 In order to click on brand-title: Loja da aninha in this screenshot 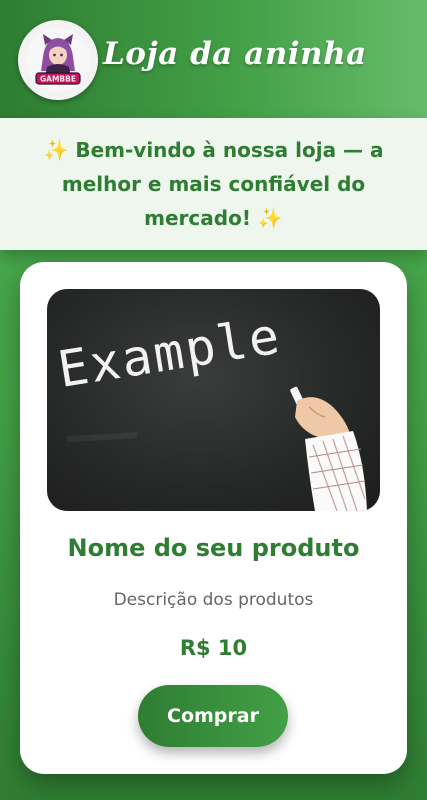, I will do `click(235, 54)`.